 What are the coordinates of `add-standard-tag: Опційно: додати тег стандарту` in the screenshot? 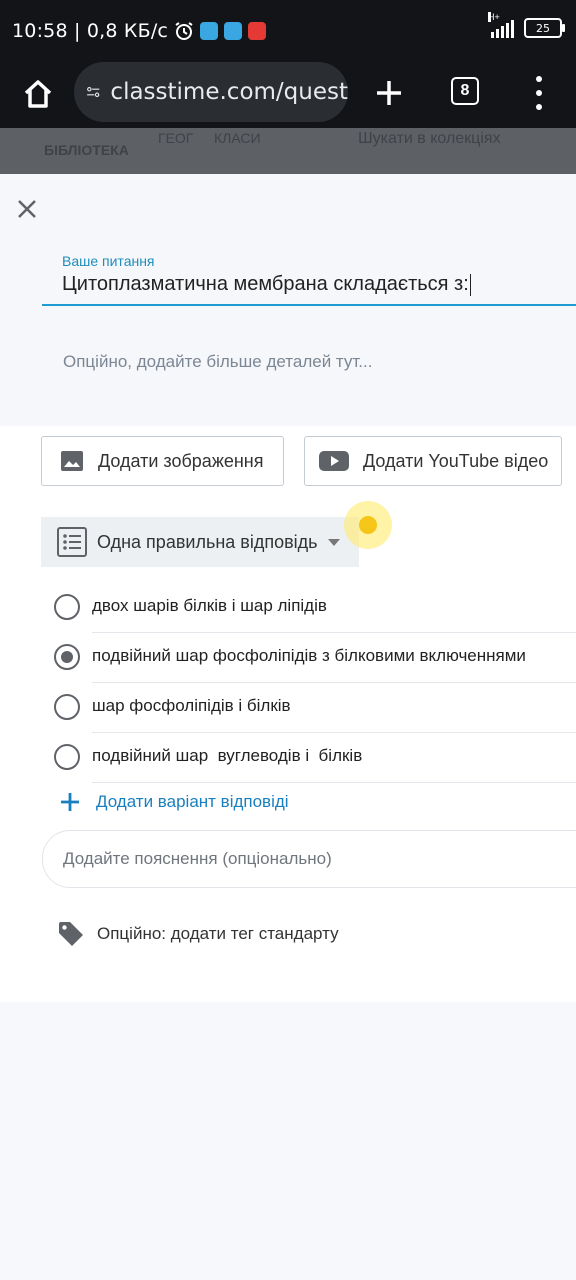 It's located at (198, 934).